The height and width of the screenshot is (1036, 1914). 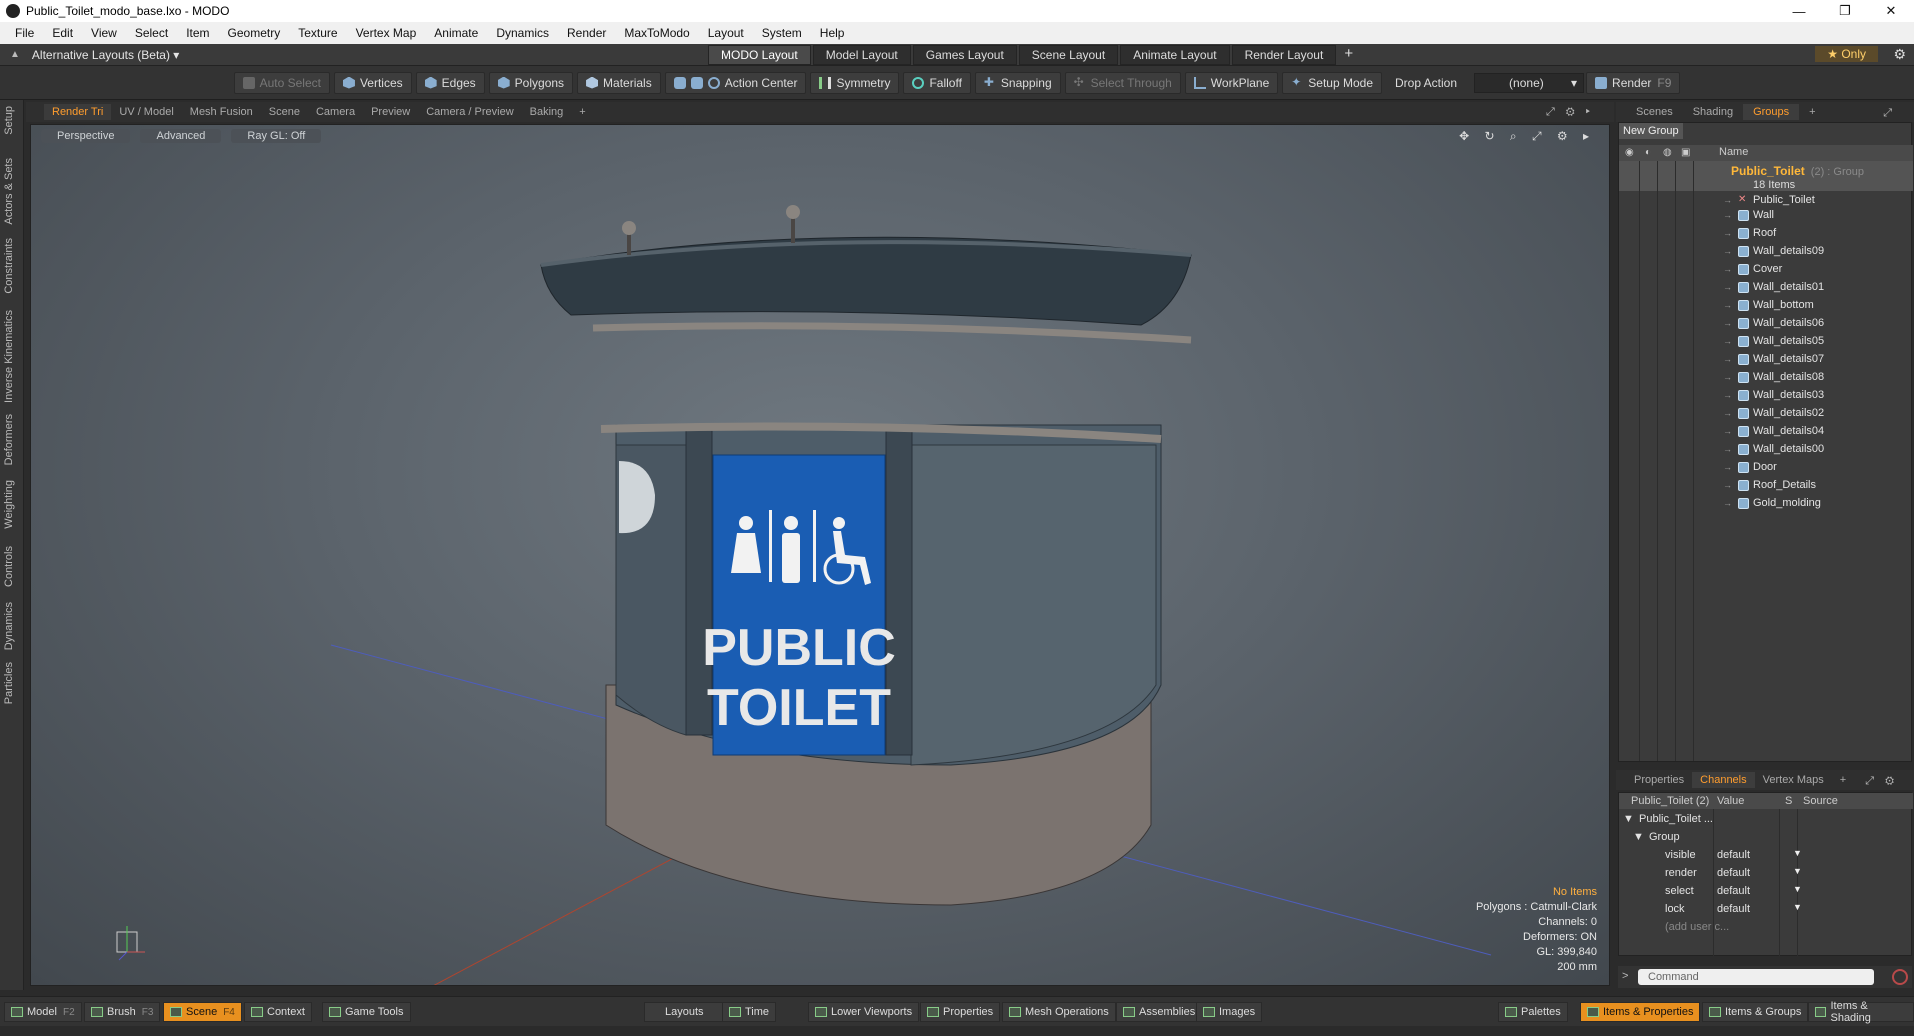 What do you see at coordinates (1766, 910) in the screenshot?
I see `channel-row: lock default ▼` at bounding box center [1766, 910].